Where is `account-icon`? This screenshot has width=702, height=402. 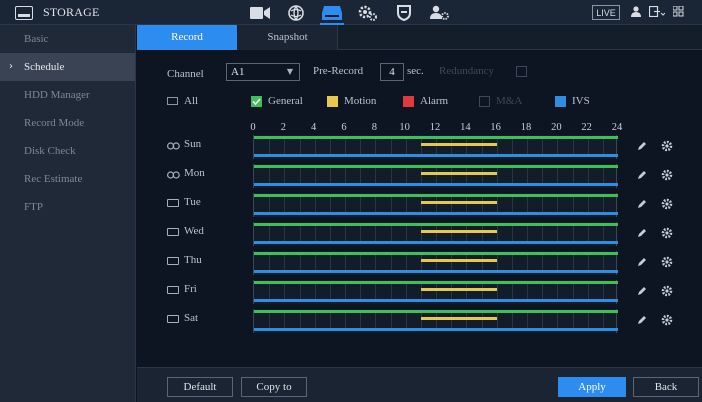
account-icon is located at coordinates (440, 12).